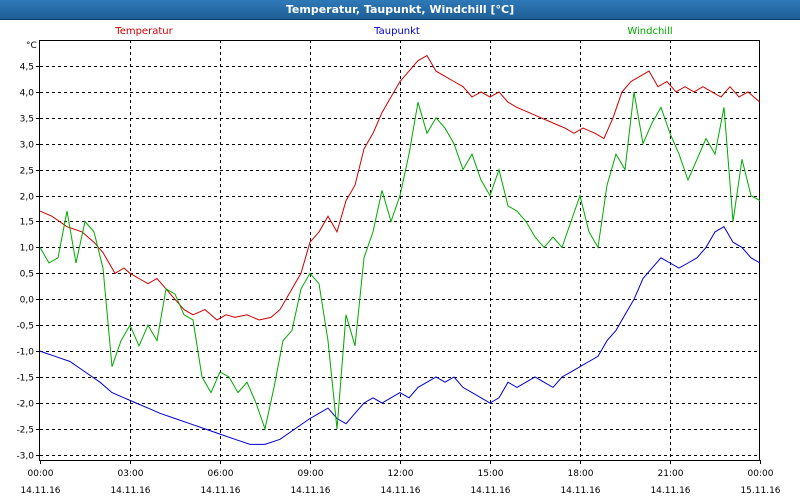  What do you see at coordinates (27, 275) in the screenshot?
I see `y-tick-label: 0,5` at bounding box center [27, 275].